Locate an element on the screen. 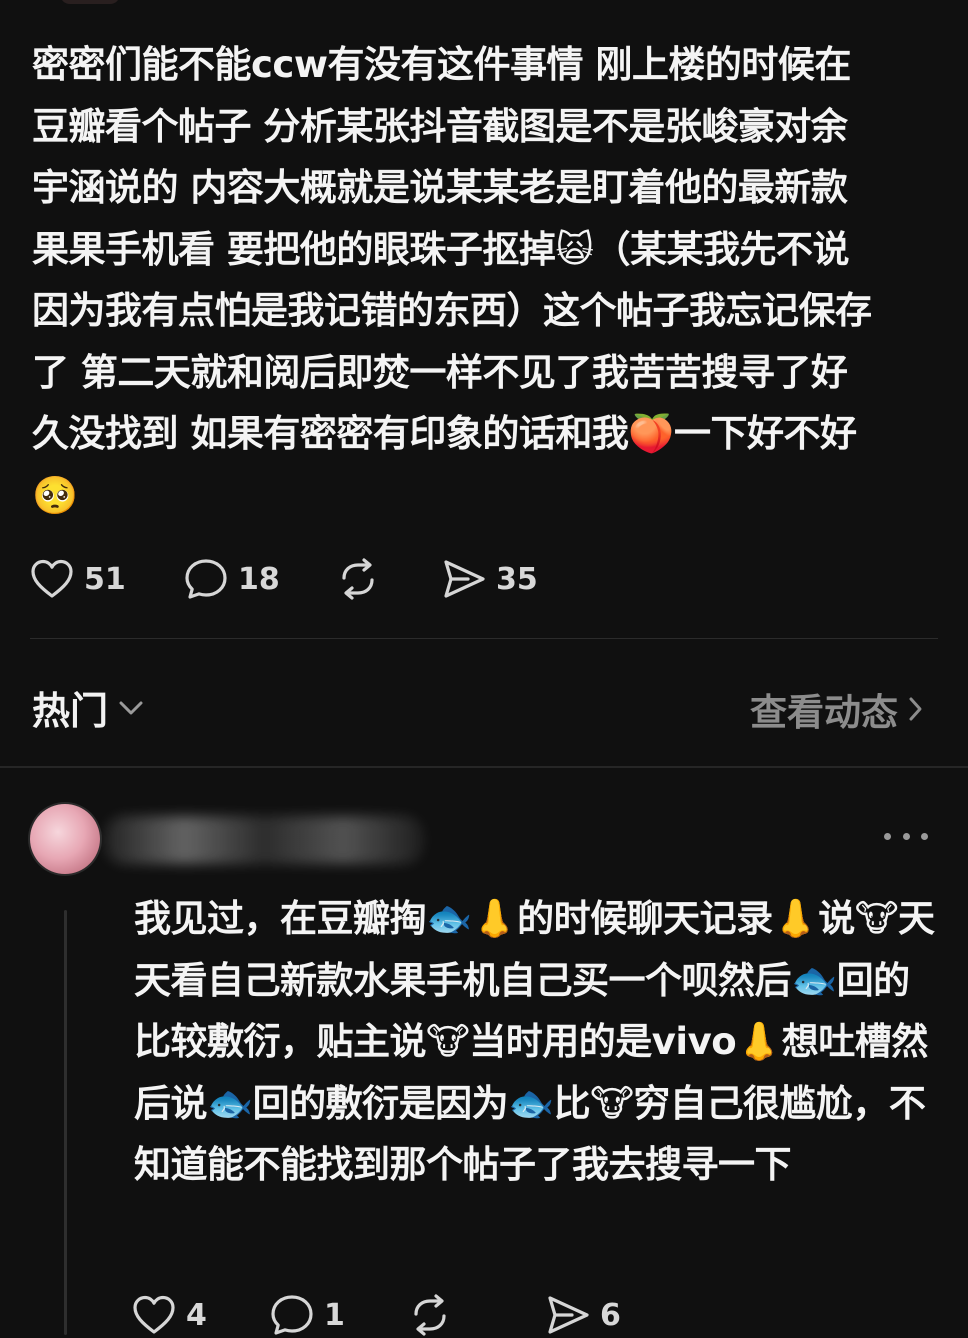  reply-comment-button: 1 is located at coordinates (313, 1315).